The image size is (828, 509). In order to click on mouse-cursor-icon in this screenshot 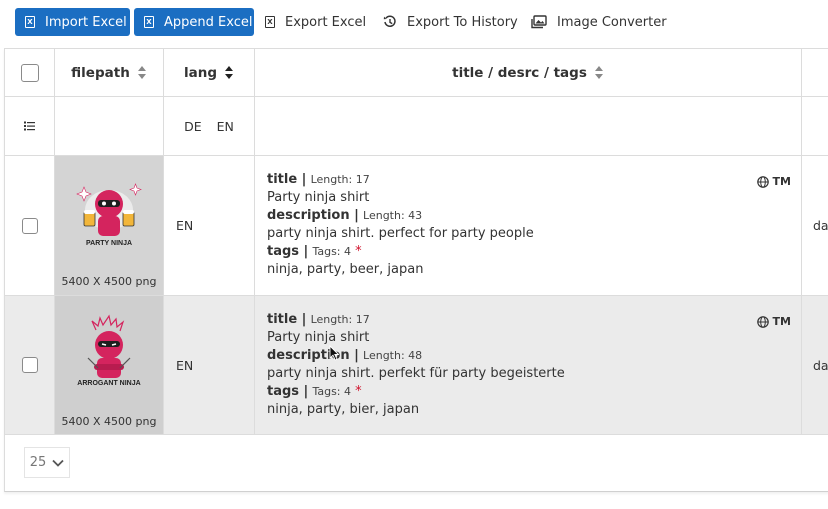, I will do `click(334, 353)`.